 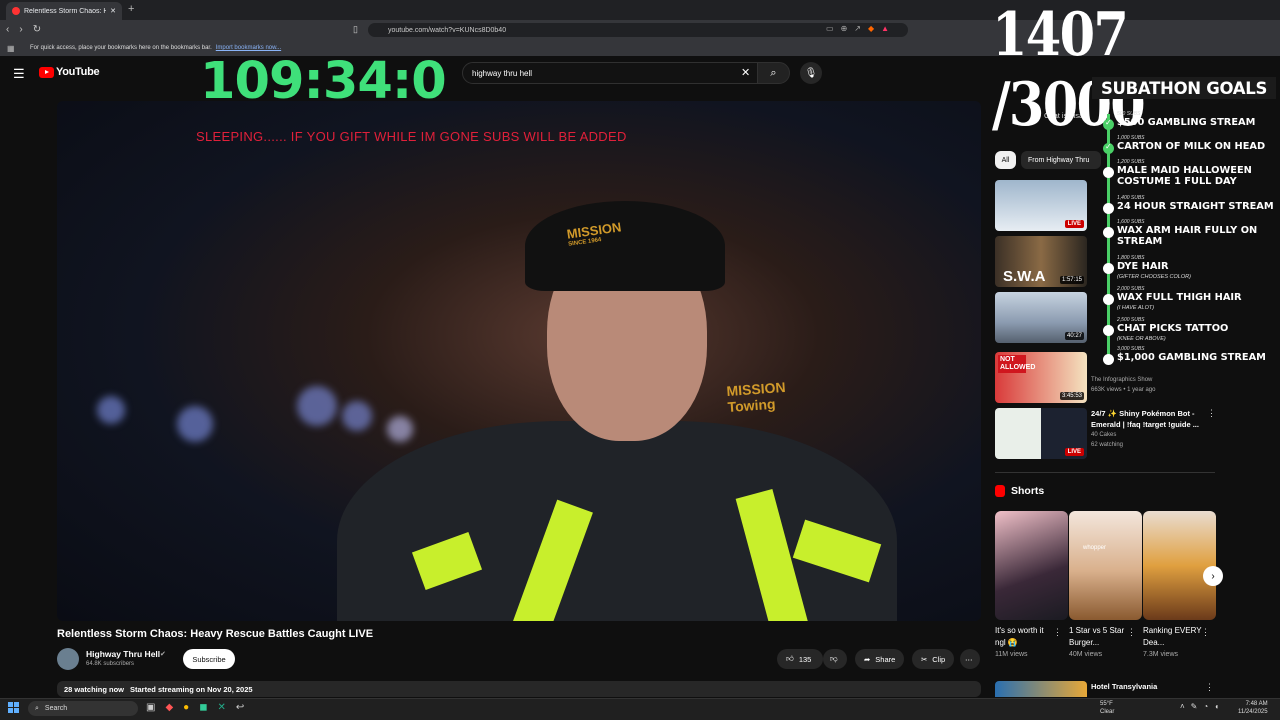 What do you see at coordinates (857, 28) in the screenshot?
I see `share-page-icon: ↗` at bounding box center [857, 28].